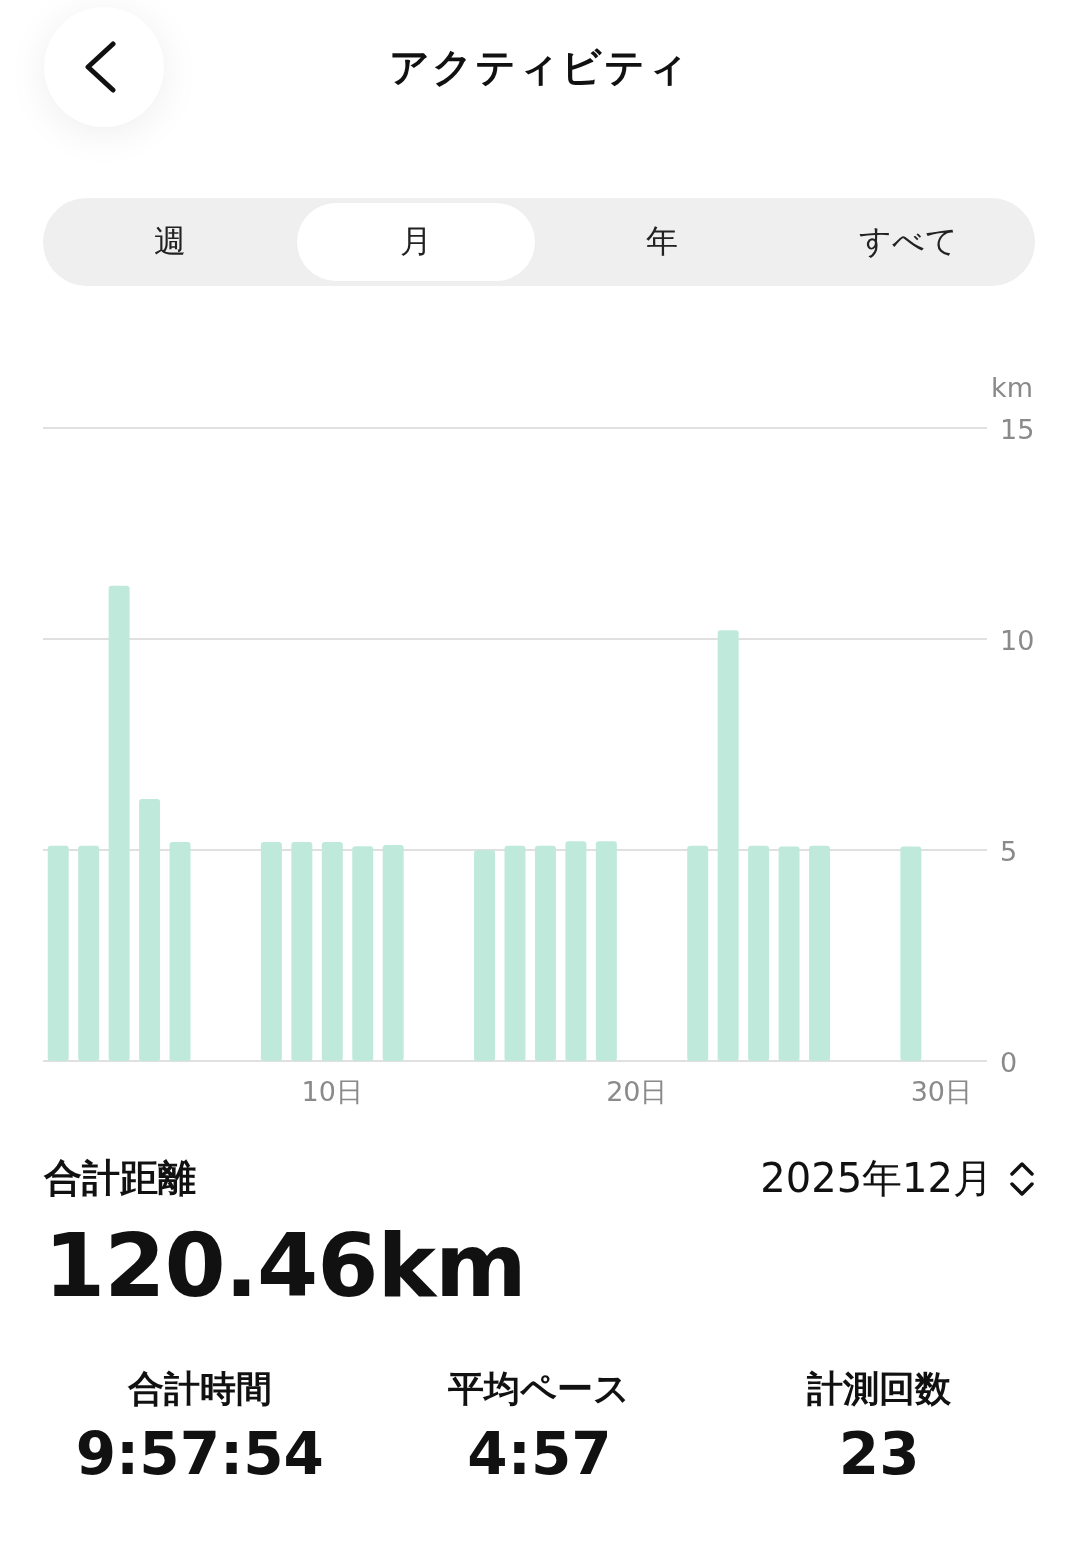 Image resolution: width=1079 pixels, height=1560 pixels. I want to click on period-picker: 2025年12月, so click(897, 1178).